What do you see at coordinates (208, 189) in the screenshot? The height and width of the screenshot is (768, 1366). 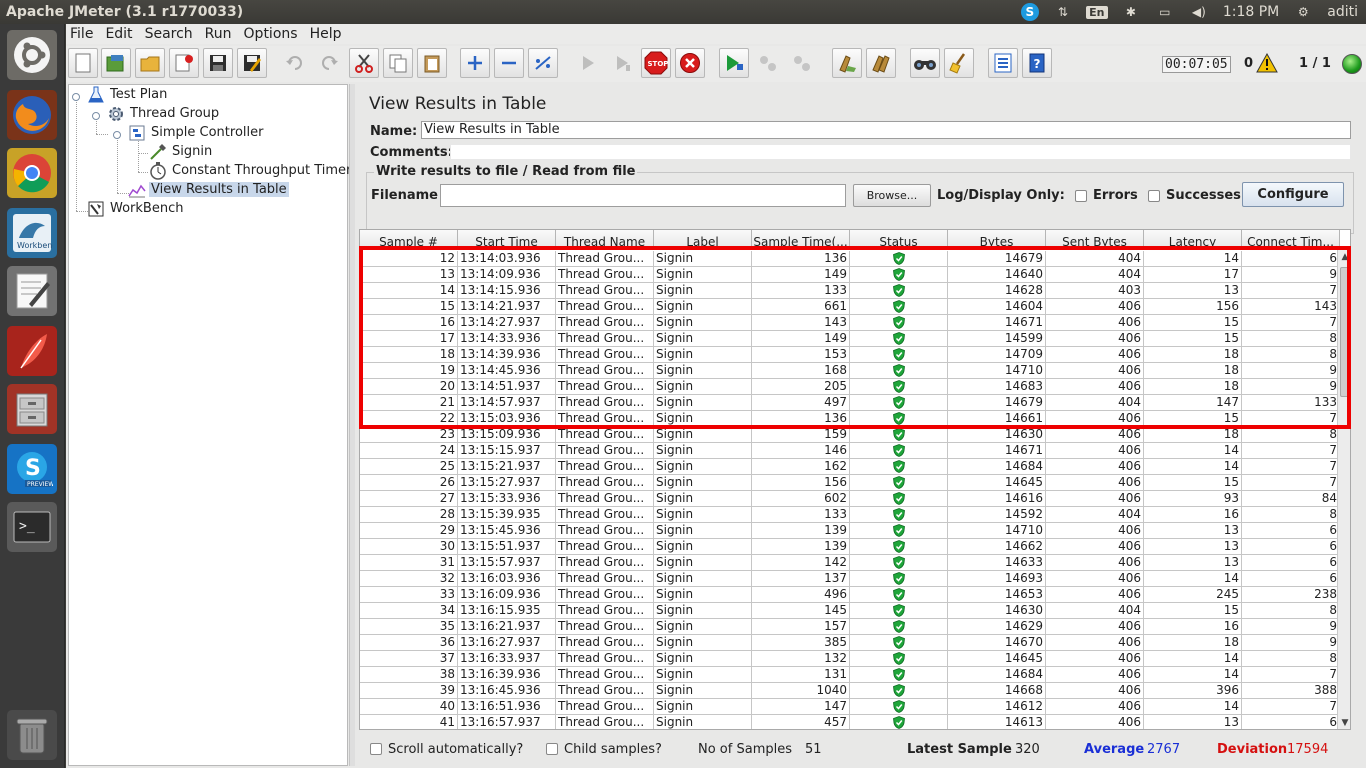 I see `tree-item-view-results-in-table: View Results in Table` at bounding box center [208, 189].